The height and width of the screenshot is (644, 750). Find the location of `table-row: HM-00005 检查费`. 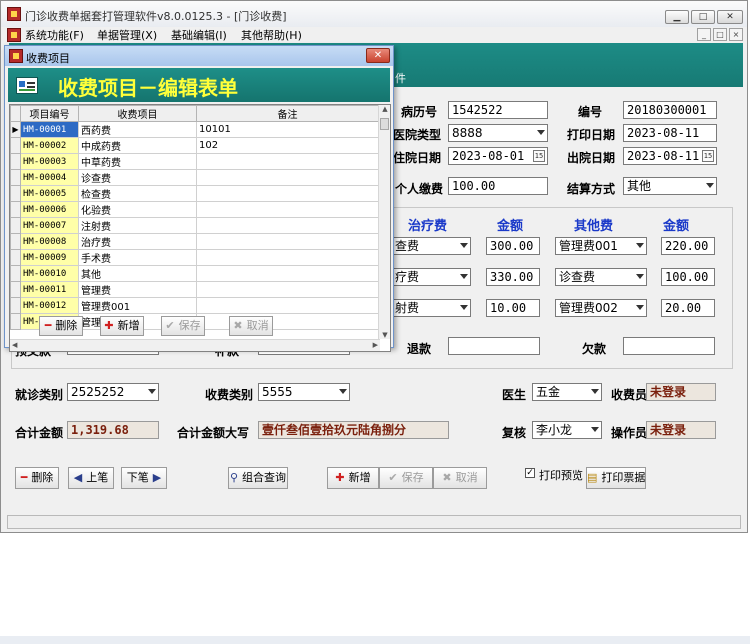

table-row: HM-00005 检查费 is located at coordinates (194, 193).